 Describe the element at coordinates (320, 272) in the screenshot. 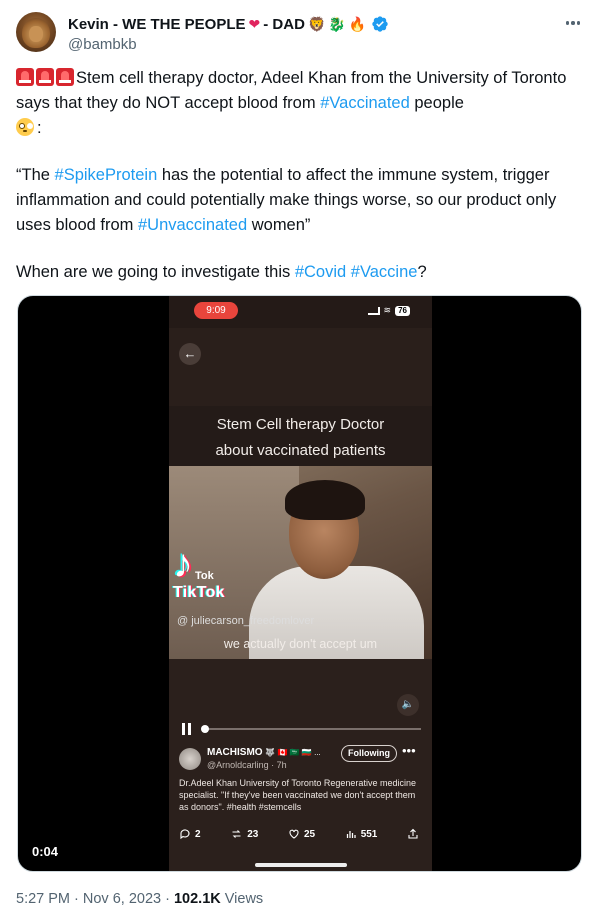

I see `hashtag-covid: #Covid` at that location.